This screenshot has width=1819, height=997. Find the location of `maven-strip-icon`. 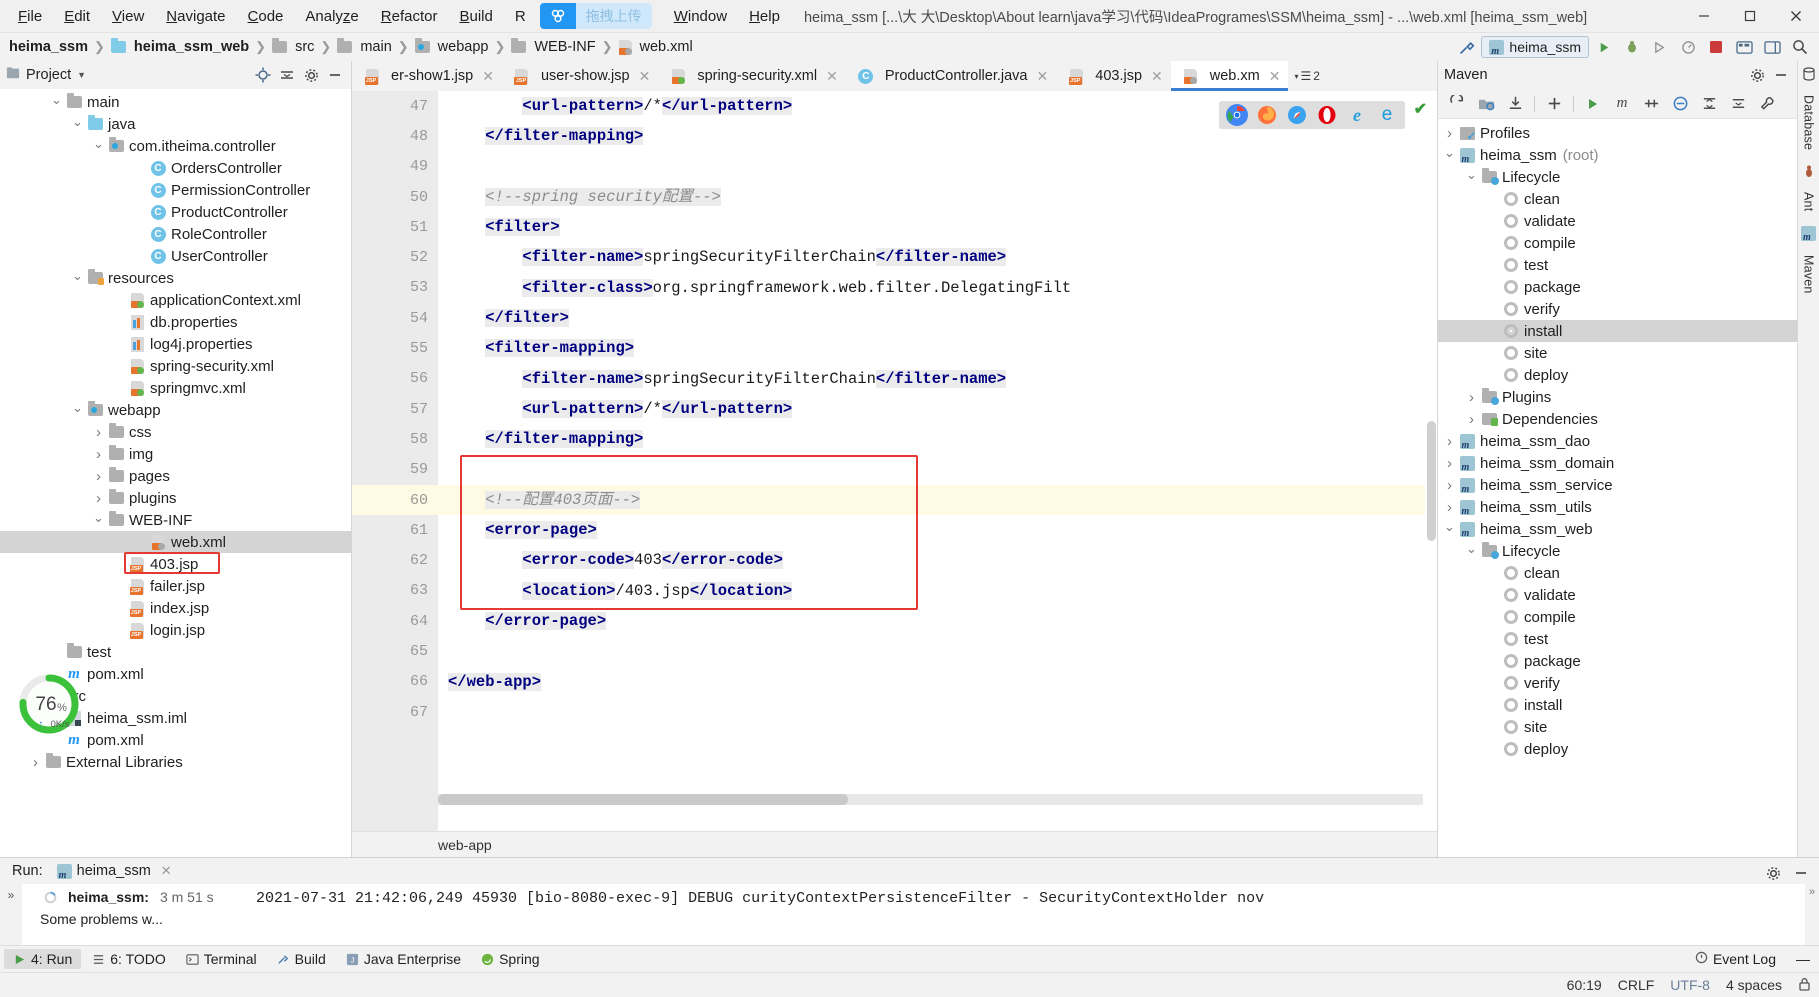

maven-strip-icon is located at coordinates (1808, 235).